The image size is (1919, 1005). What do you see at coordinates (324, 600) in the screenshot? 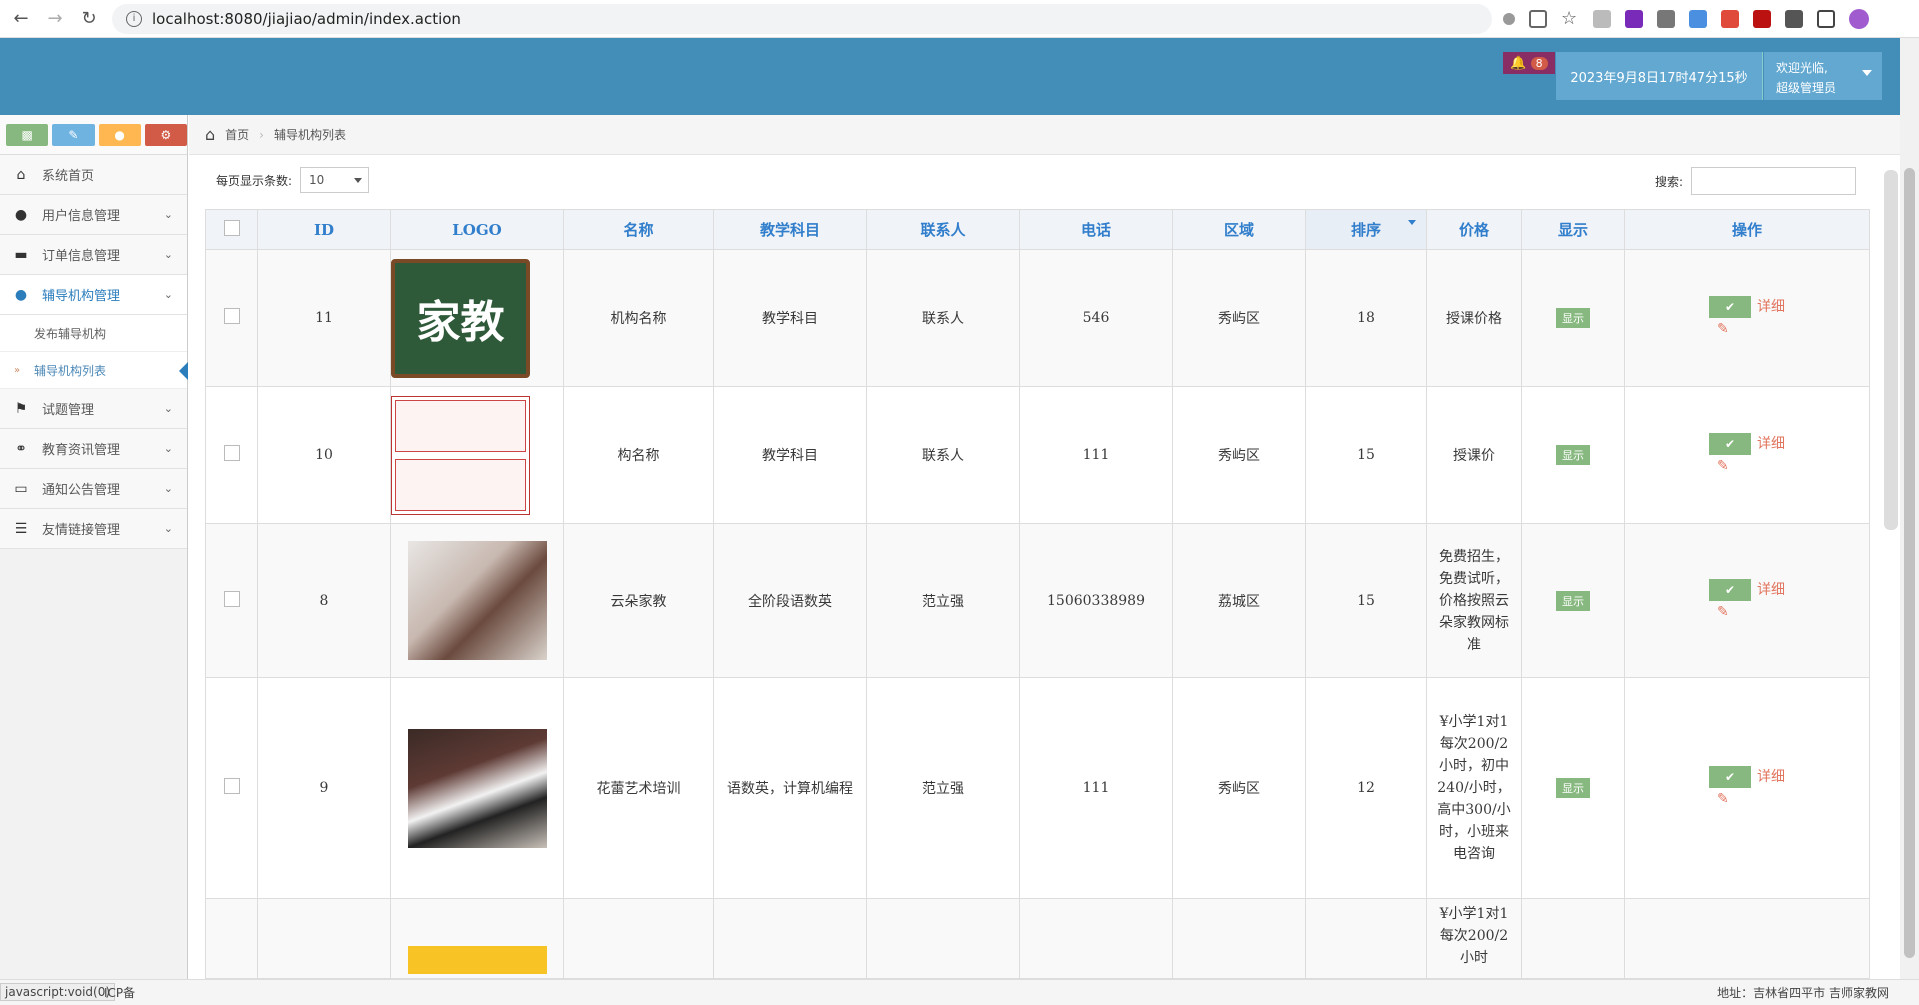
I see `cell-id: 8` at bounding box center [324, 600].